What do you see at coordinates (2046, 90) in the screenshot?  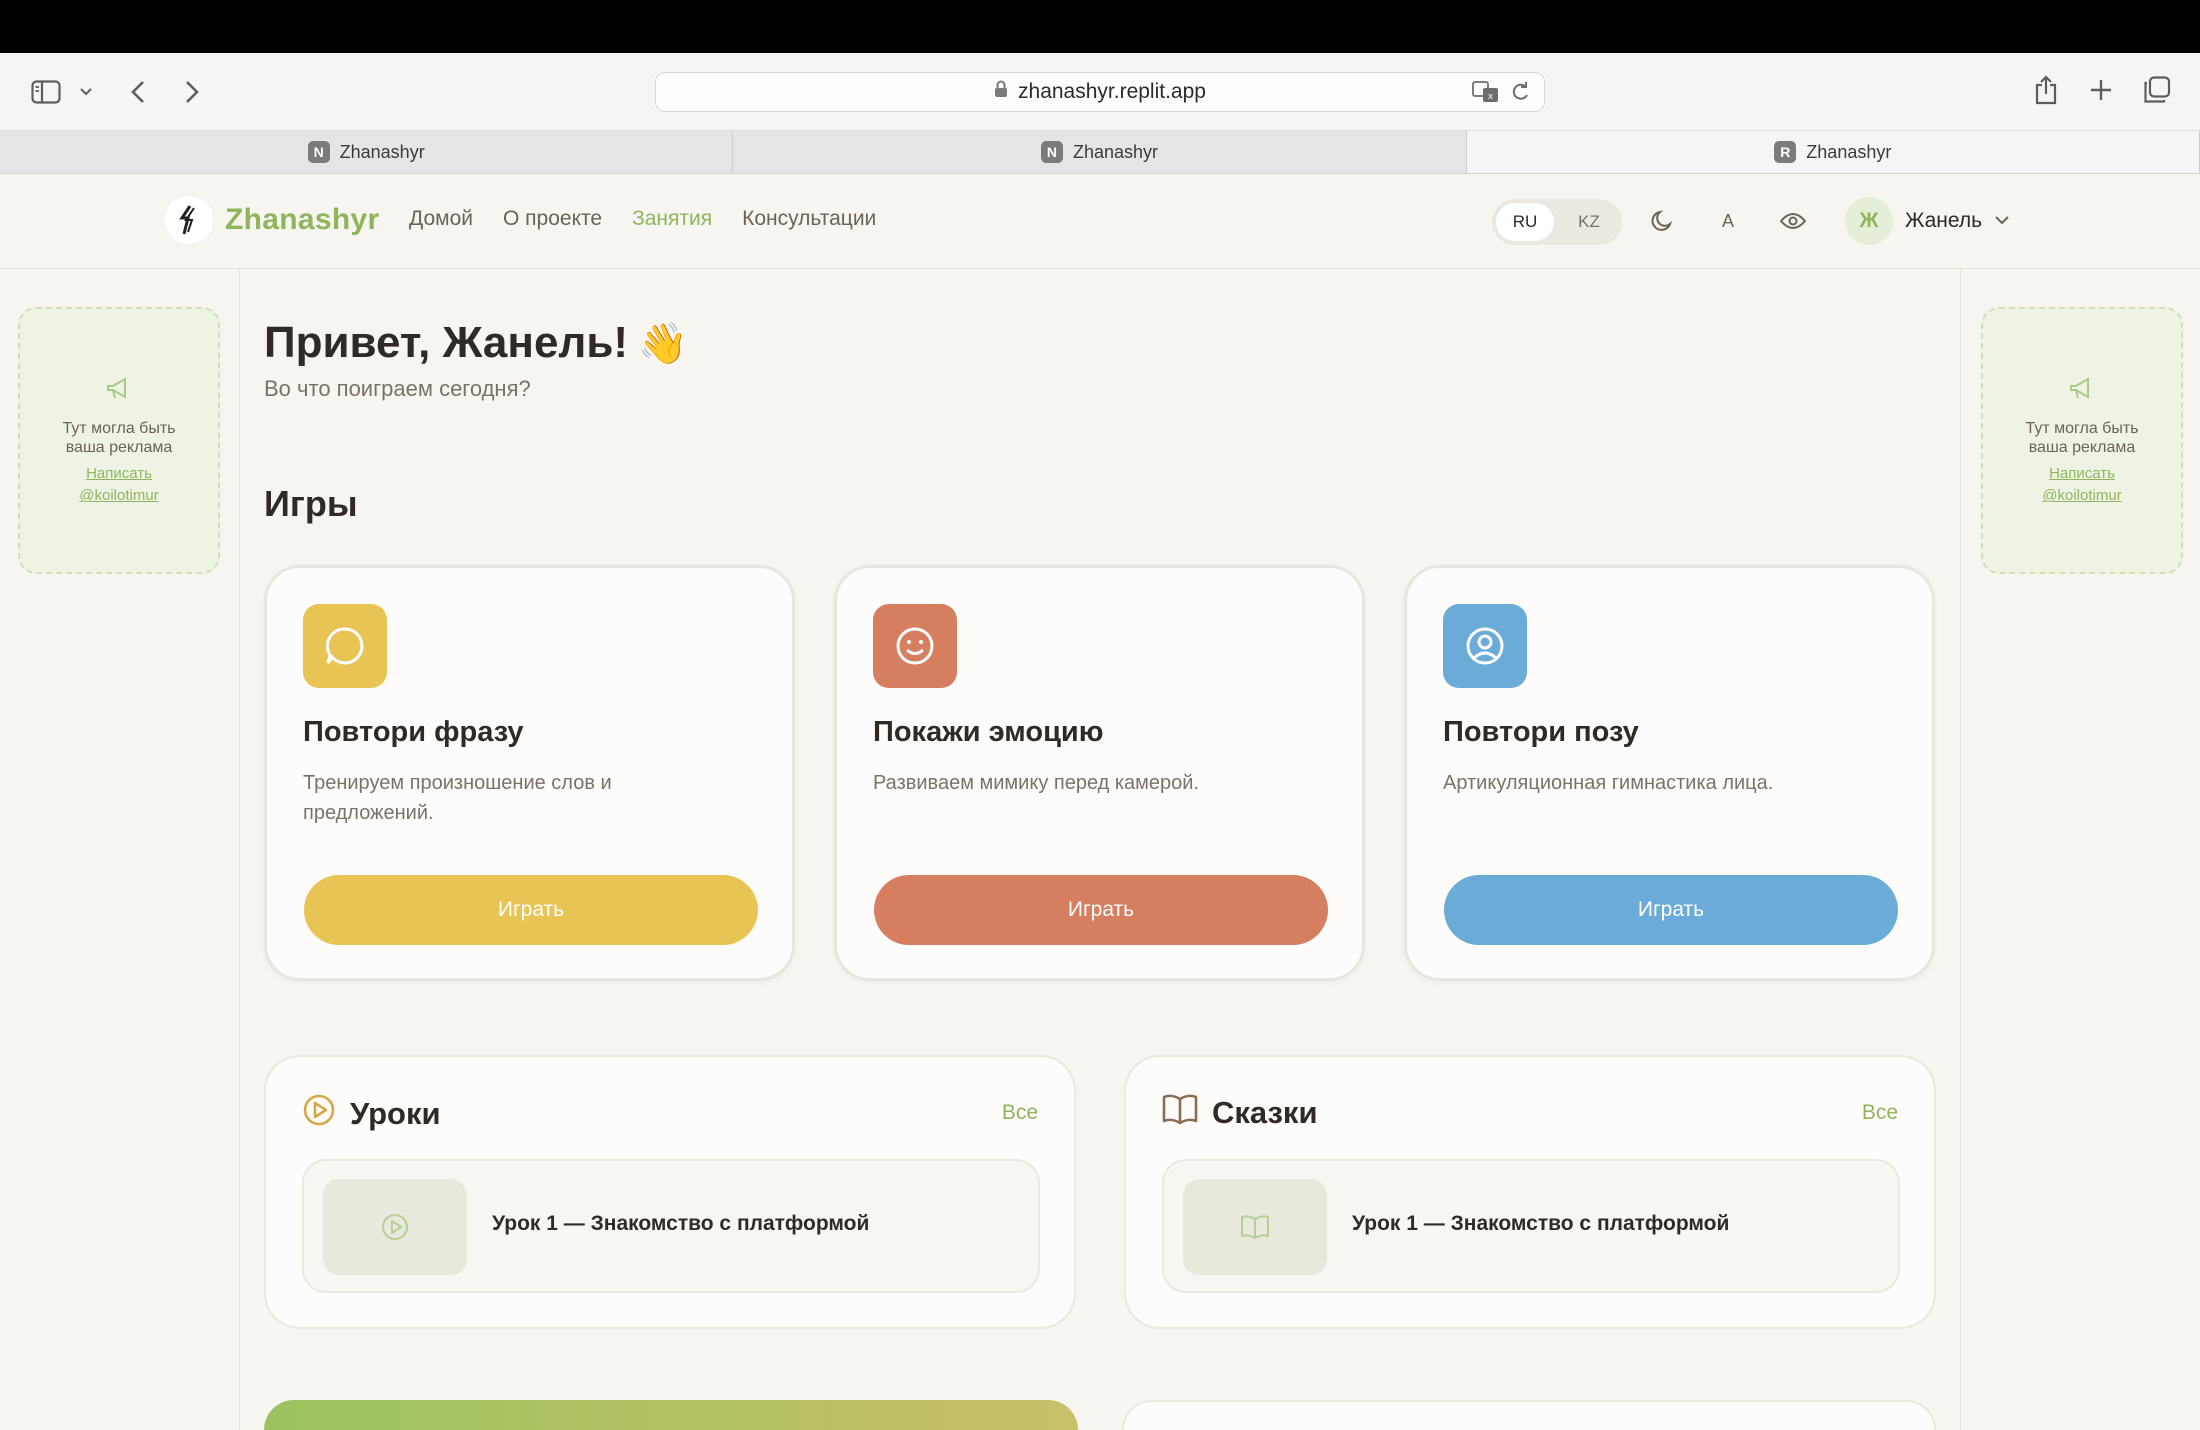 I see `share-icon` at bounding box center [2046, 90].